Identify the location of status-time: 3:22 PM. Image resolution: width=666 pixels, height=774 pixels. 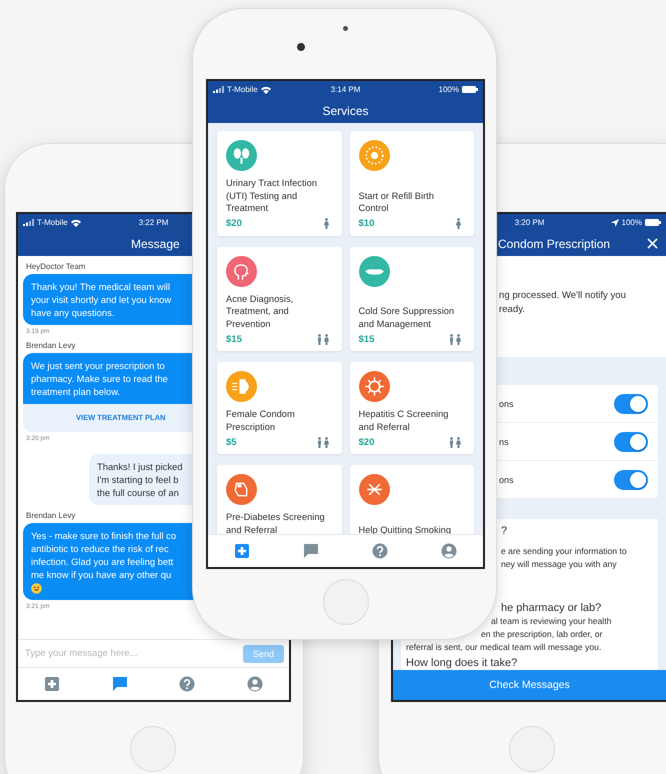
(153, 222).